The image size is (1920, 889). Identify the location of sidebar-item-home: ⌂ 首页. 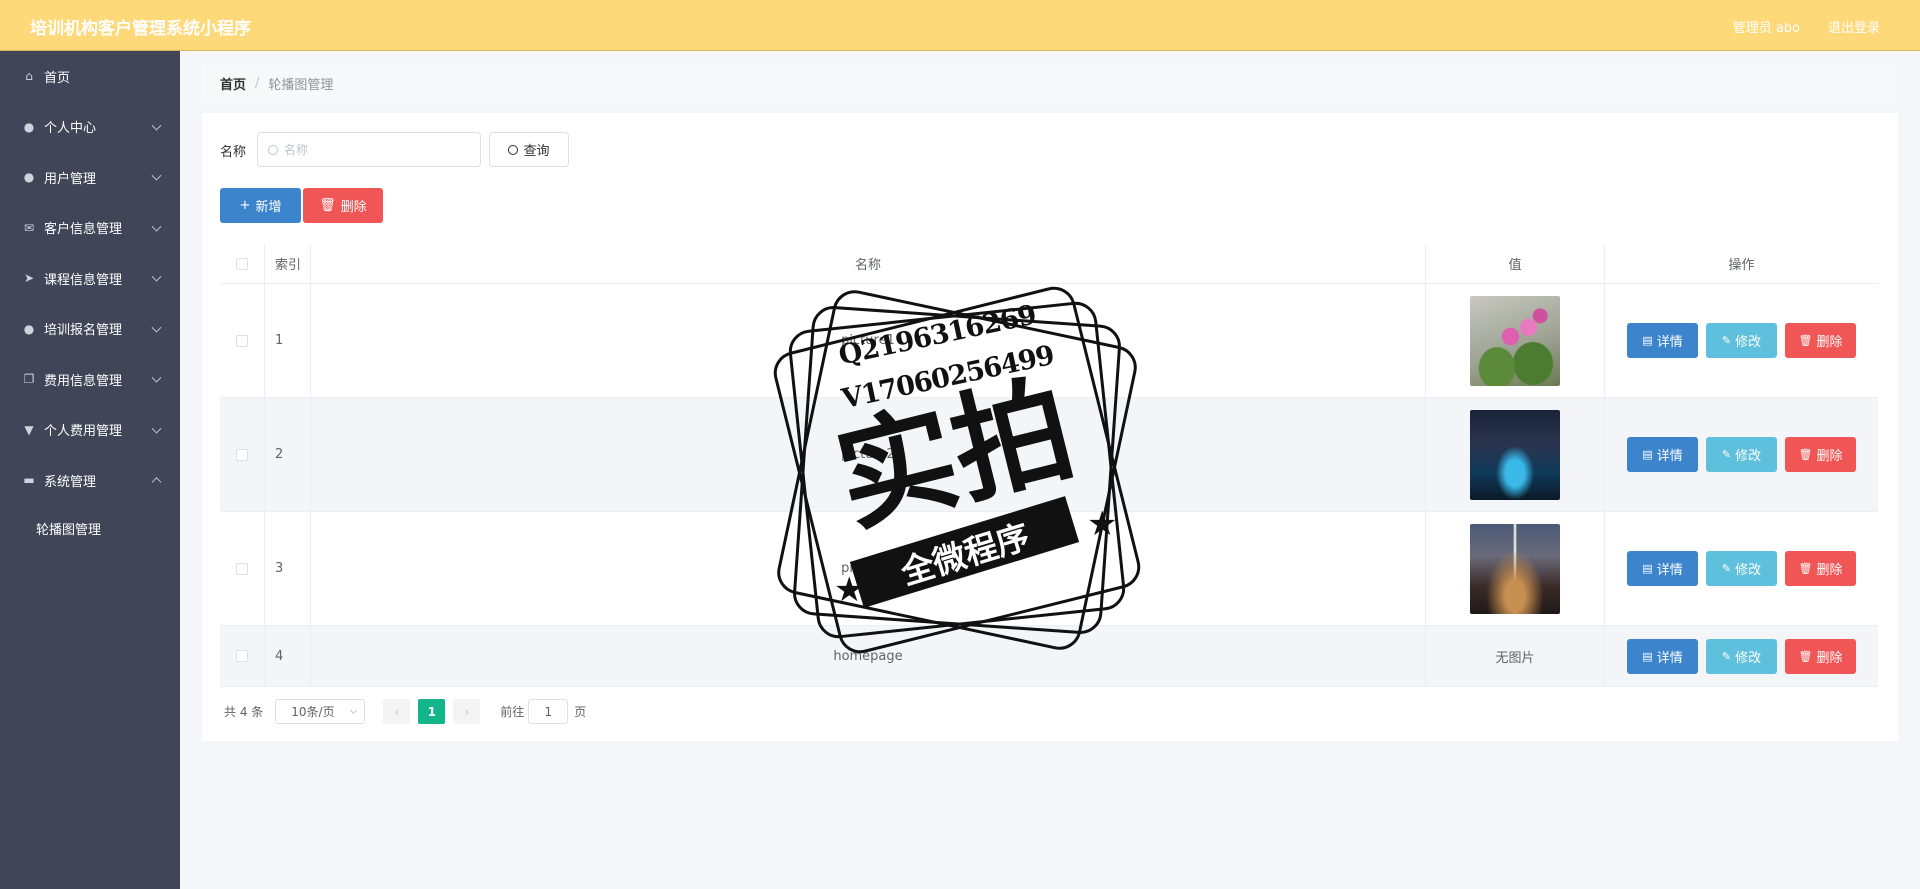
(90, 76).